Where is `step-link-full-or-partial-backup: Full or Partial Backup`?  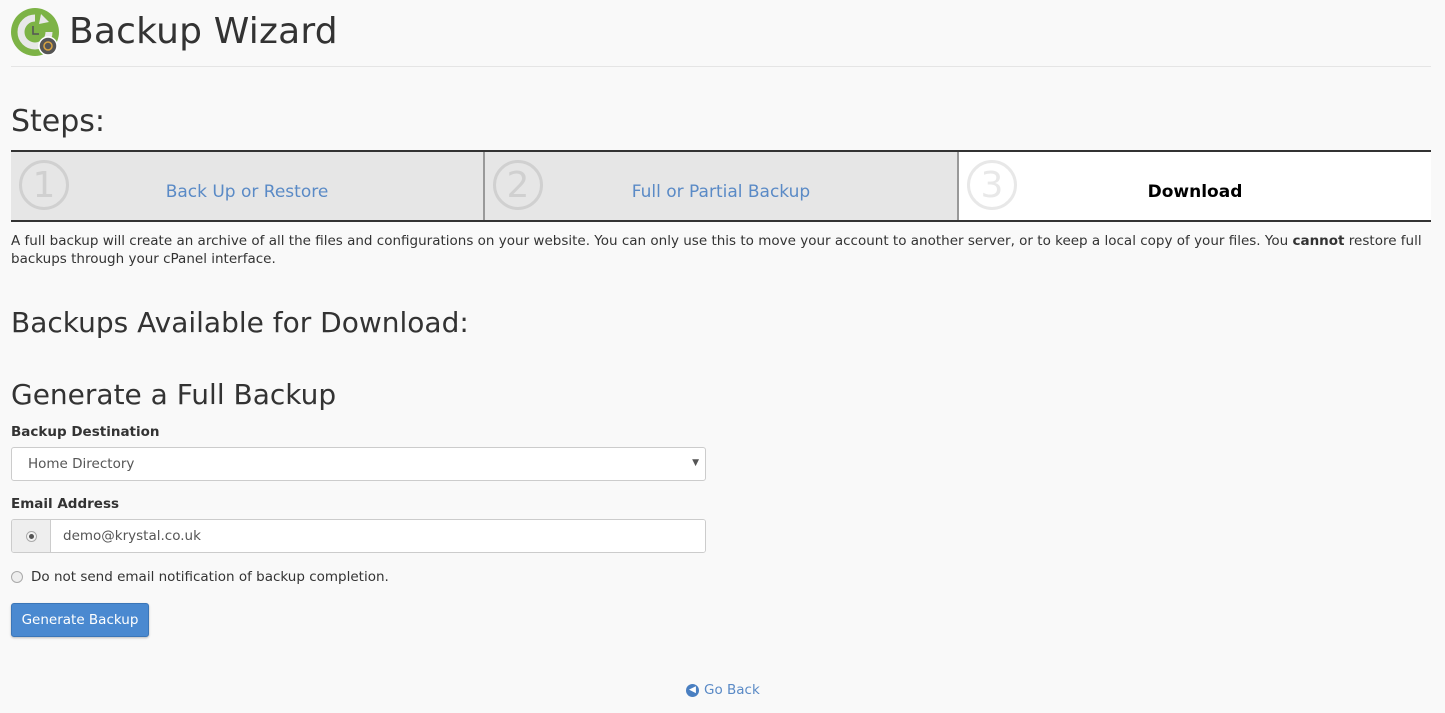 step-link-full-or-partial-backup: Full or Partial Backup is located at coordinates (721, 192).